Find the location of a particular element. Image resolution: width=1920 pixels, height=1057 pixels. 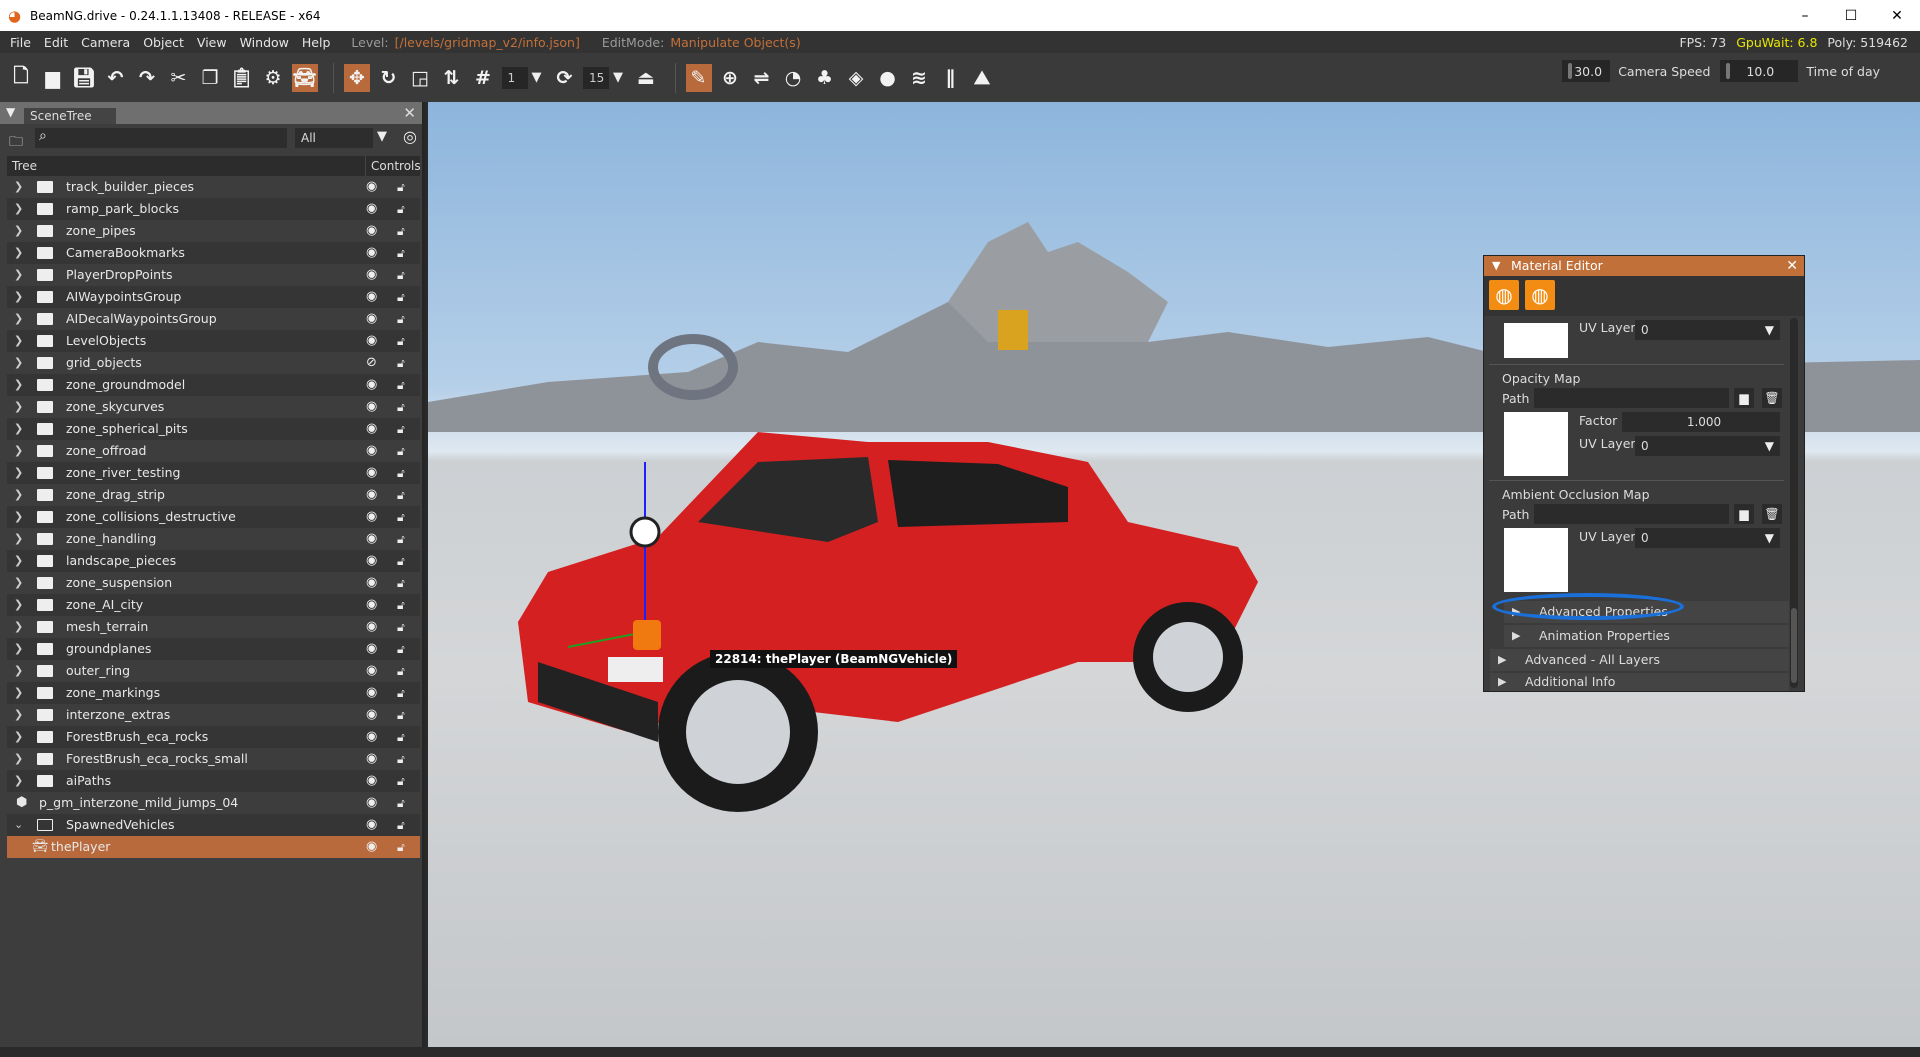

copy-icon: ❐ is located at coordinates (210, 78).